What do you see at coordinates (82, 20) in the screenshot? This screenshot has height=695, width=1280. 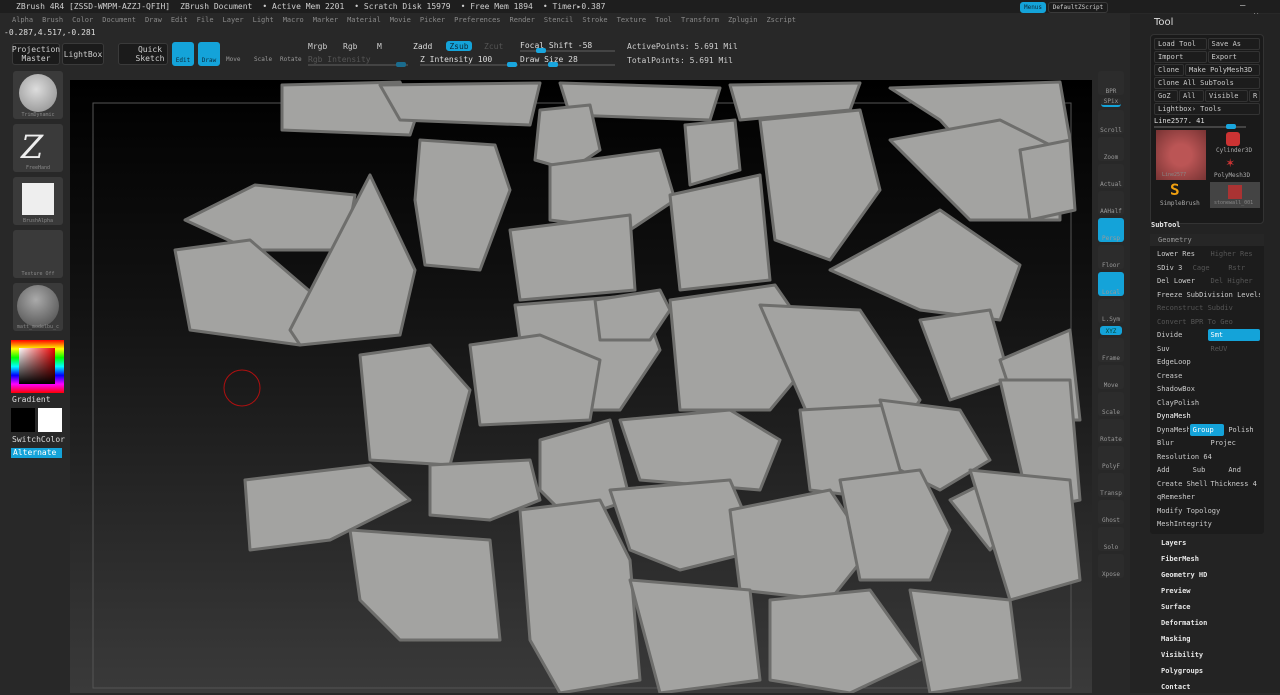 I see `menu-color: Color` at bounding box center [82, 20].